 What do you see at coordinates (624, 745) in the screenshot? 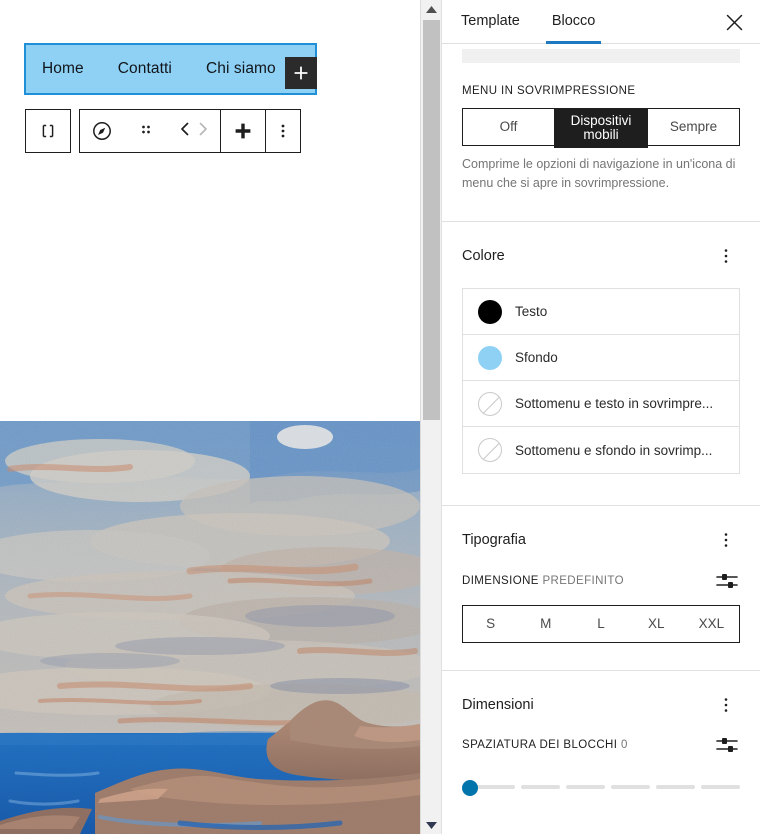
I see `block-spacing-value: 0` at bounding box center [624, 745].